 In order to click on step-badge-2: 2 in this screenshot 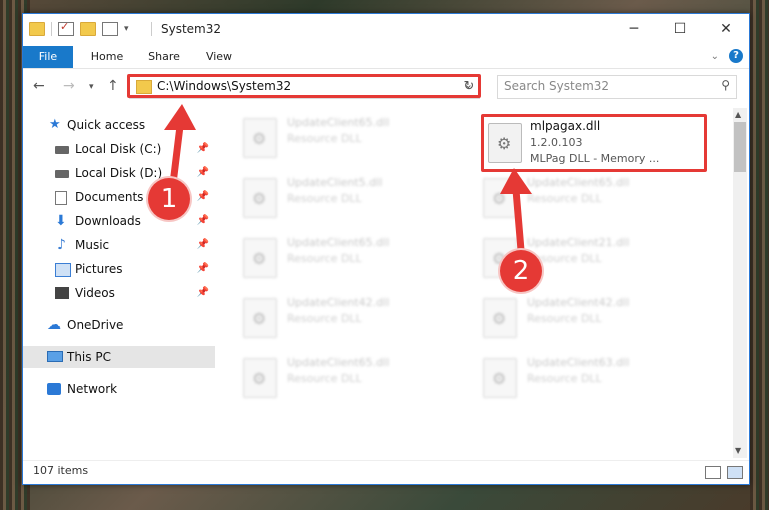, I will do `click(521, 271)`.